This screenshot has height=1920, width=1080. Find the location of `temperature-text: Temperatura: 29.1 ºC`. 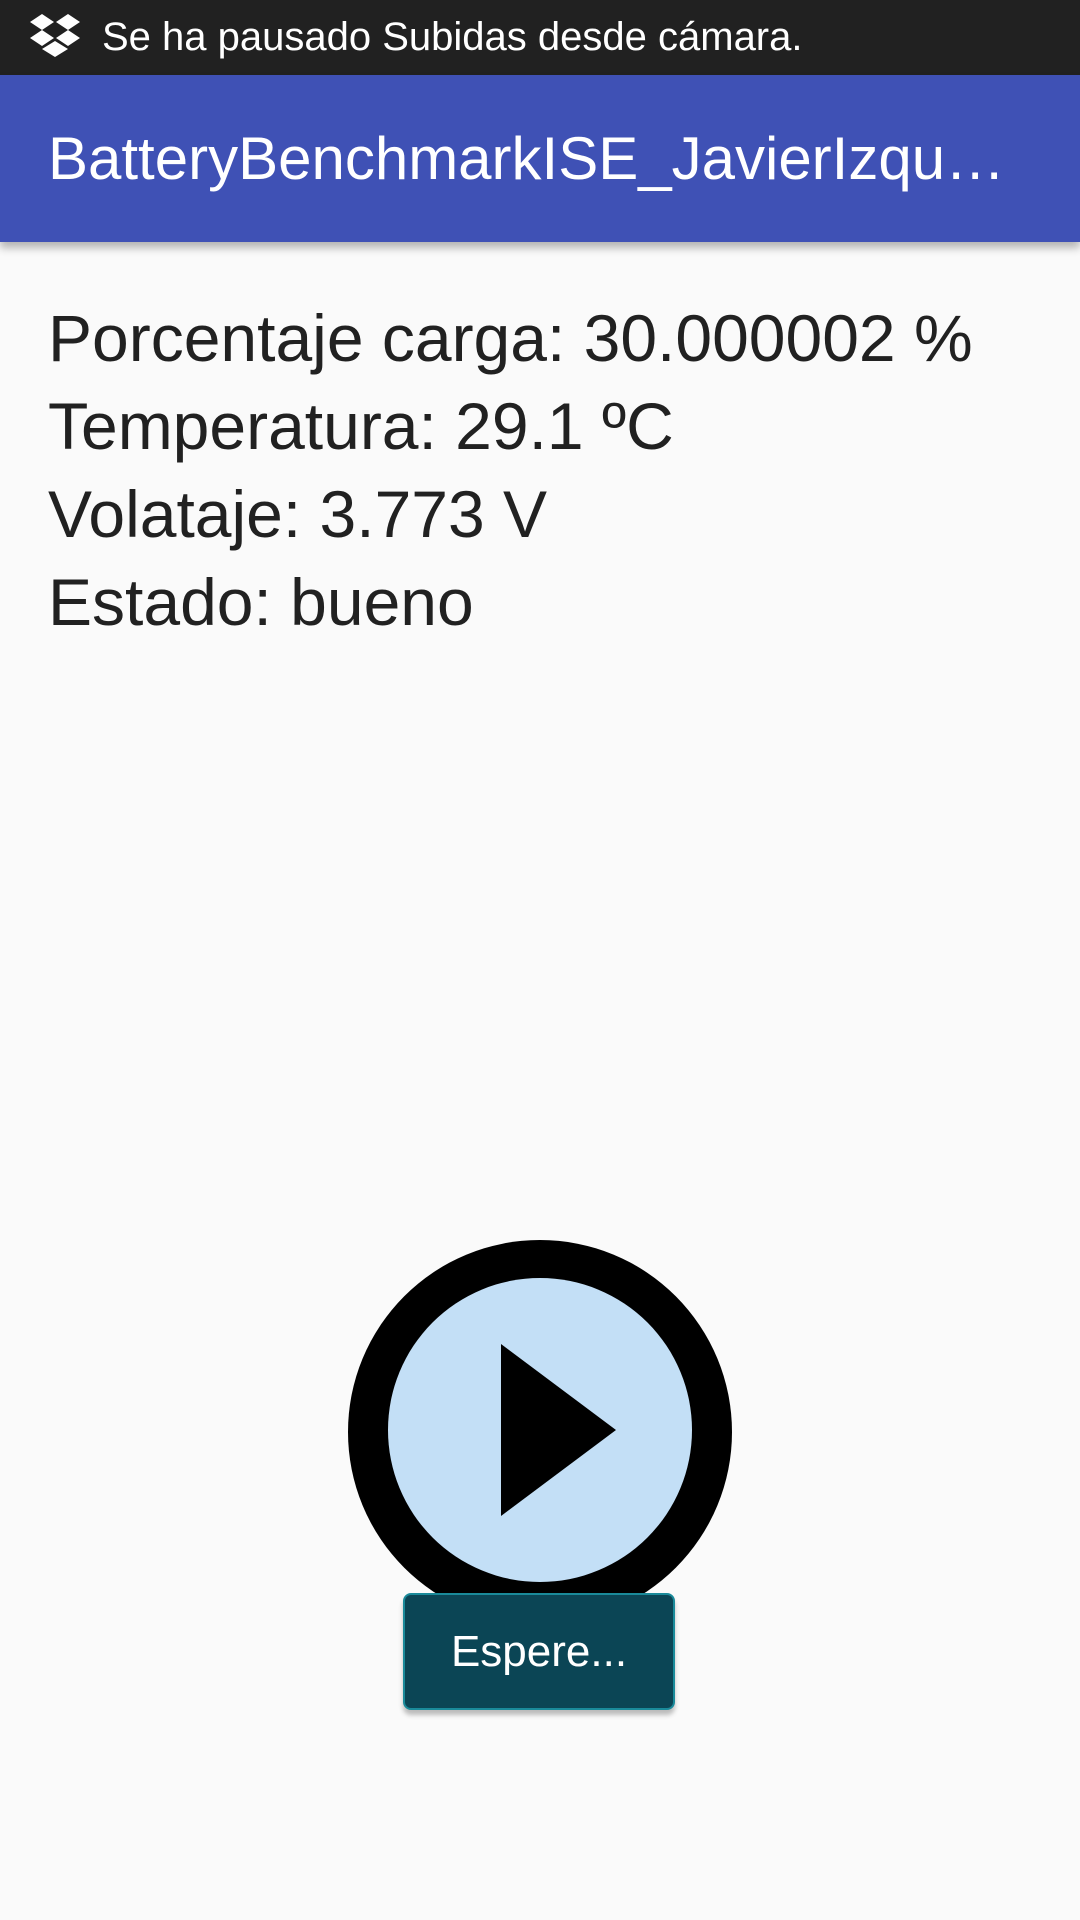

temperature-text: Temperatura: 29.1 ºC is located at coordinates (361, 426).